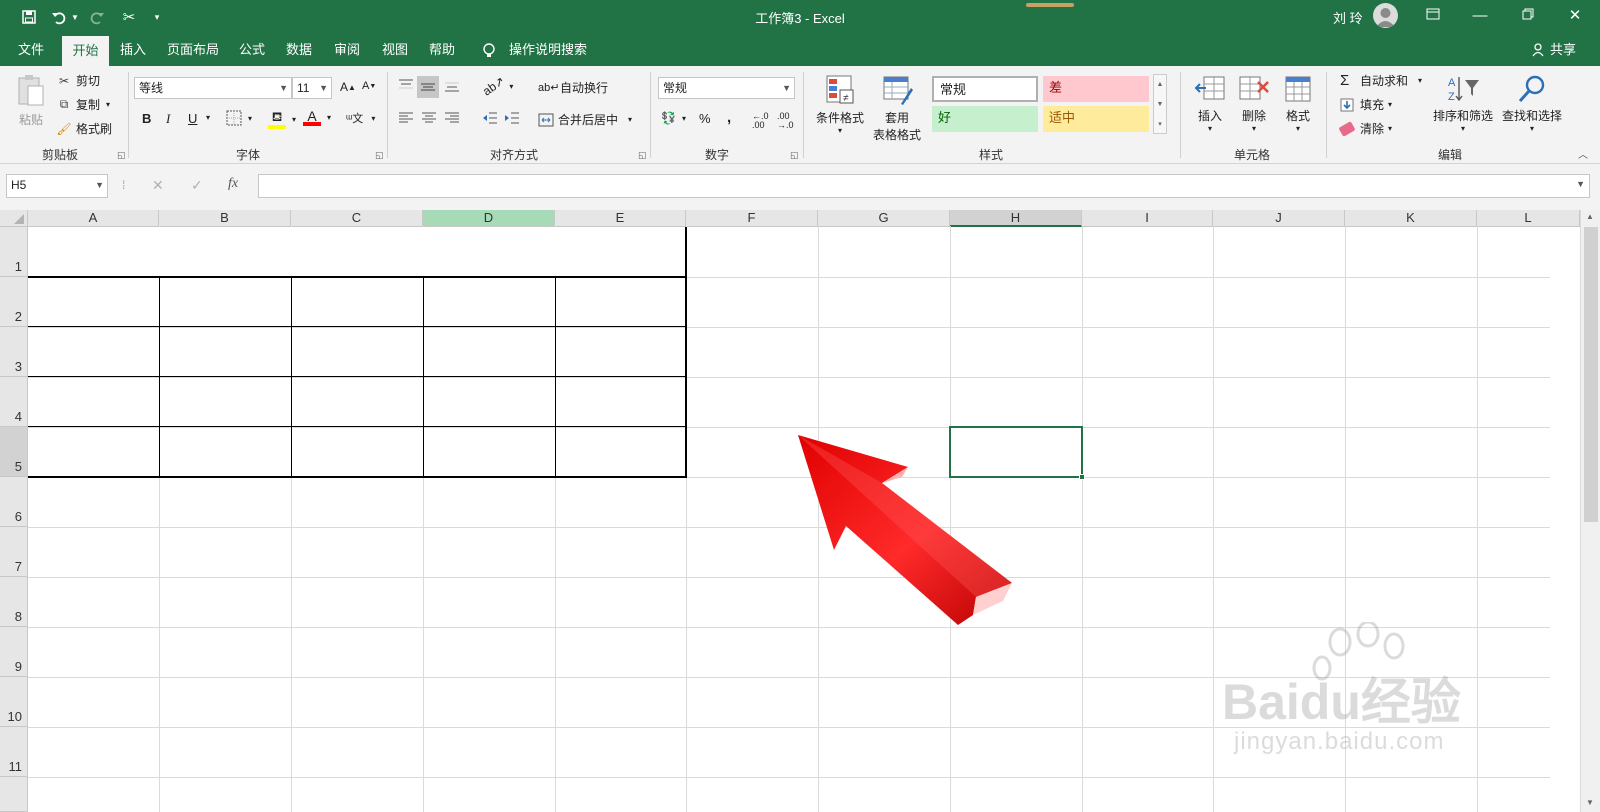 This screenshot has width=1600, height=812. What do you see at coordinates (197, 185) in the screenshot?
I see `check-icon: ✓` at bounding box center [197, 185].